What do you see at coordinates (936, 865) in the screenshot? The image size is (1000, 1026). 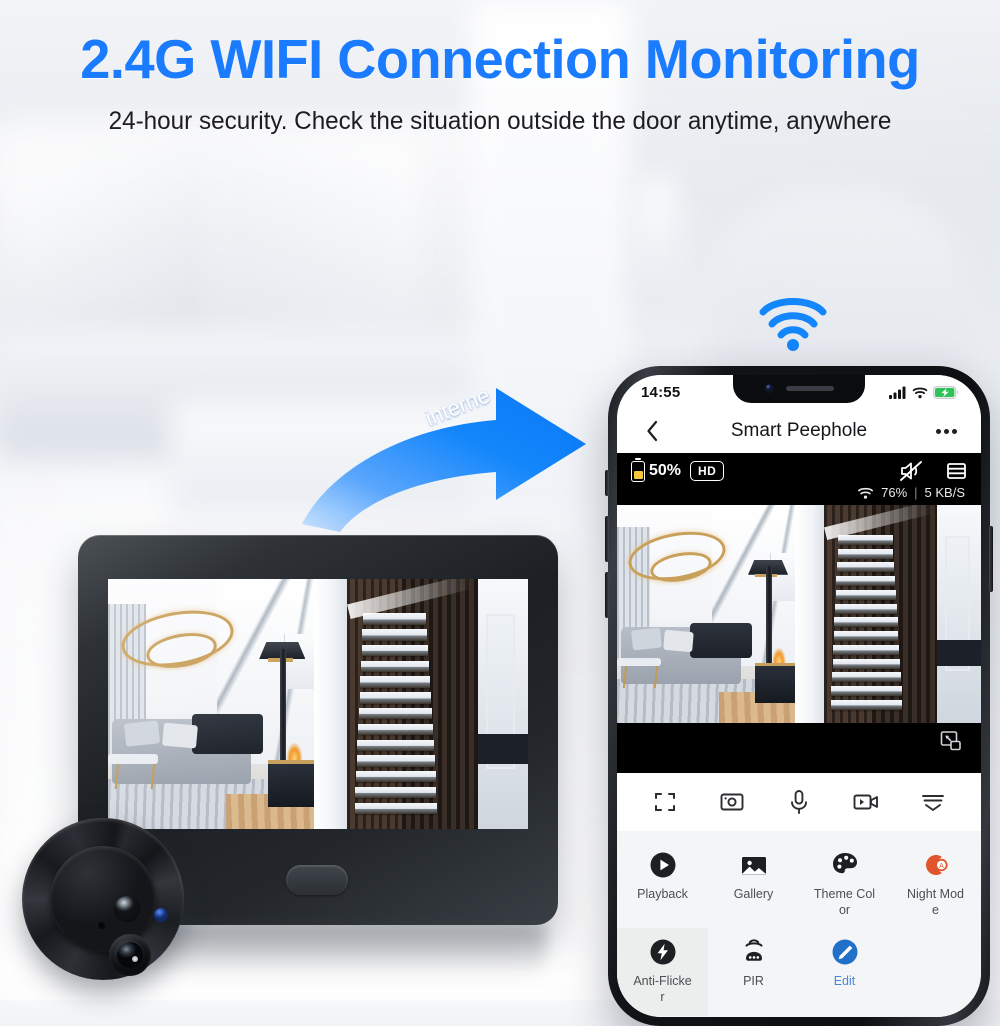 I see `night-mode-icon: A` at bounding box center [936, 865].